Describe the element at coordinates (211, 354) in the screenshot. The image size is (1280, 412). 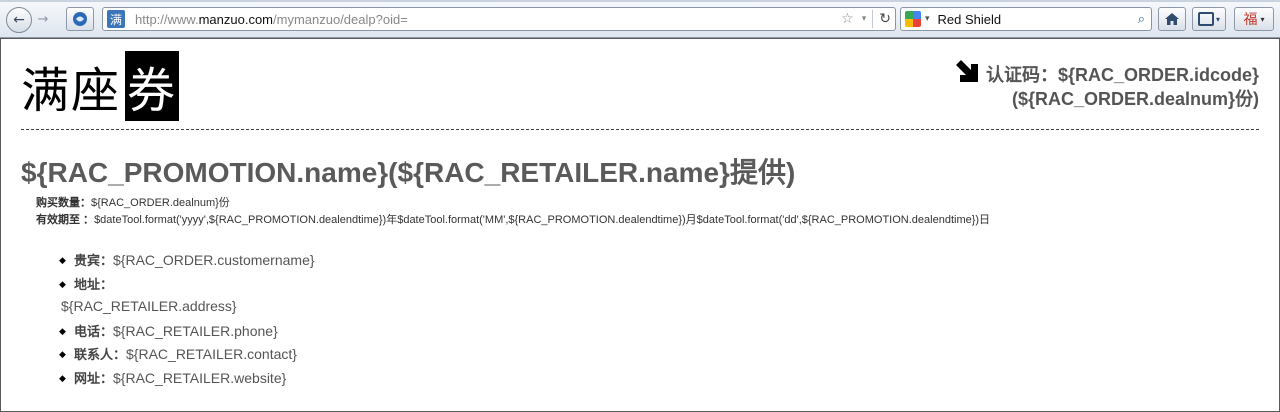
I see `contact-value: ${RAC_RETAILER.contact}` at that location.